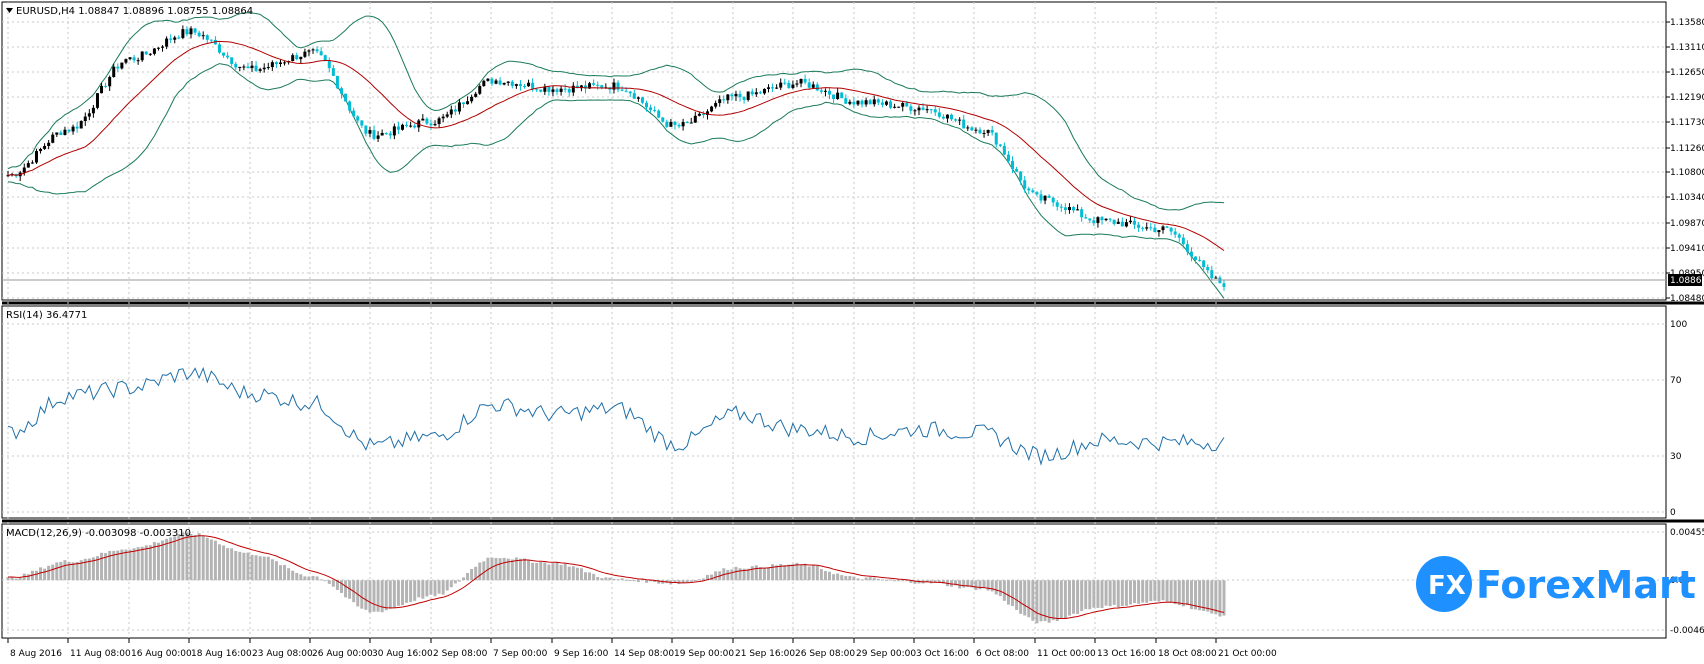  Describe the element at coordinates (825, 654) in the screenshot. I see `time-label: 26 Sep 08:00` at that location.